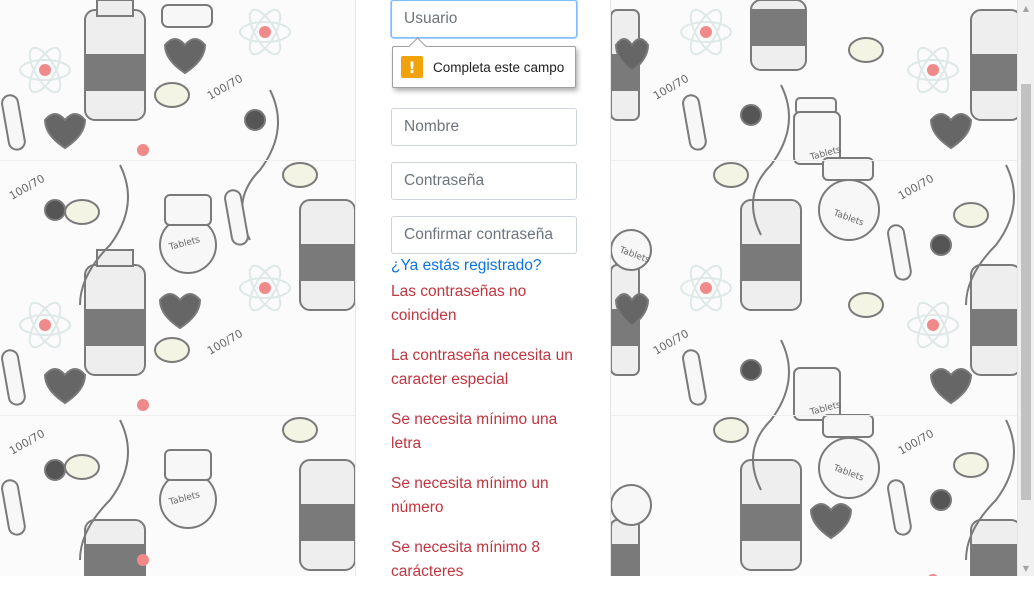  What do you see at coordinates (499, 67) in the screenshot?
I see `validation-tooltip-text: Completa este campo` at bounding box center [499, 67].